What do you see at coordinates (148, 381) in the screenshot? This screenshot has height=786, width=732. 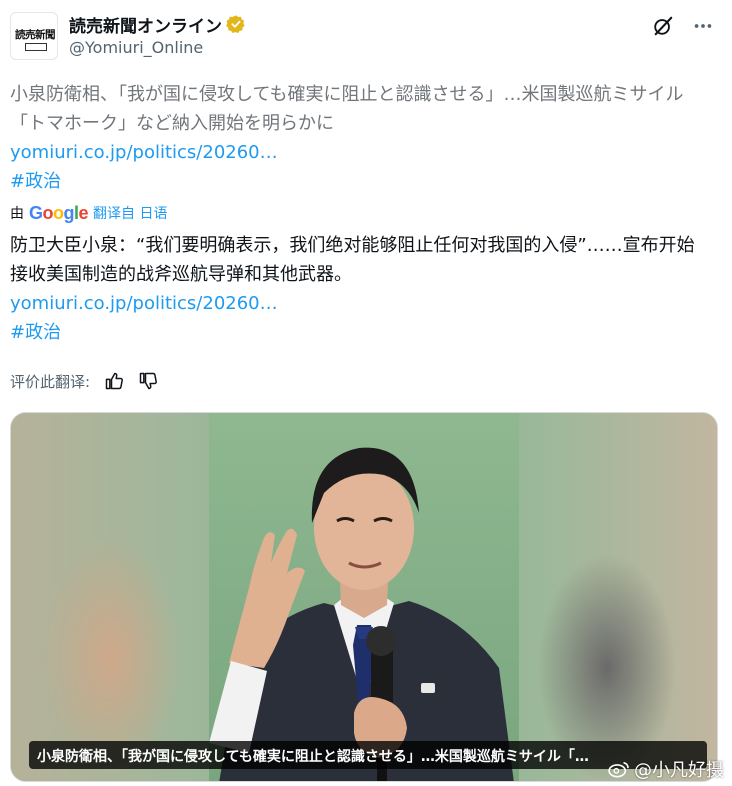 I see `thumbs-down-icon` at bounding box center [148, 381].